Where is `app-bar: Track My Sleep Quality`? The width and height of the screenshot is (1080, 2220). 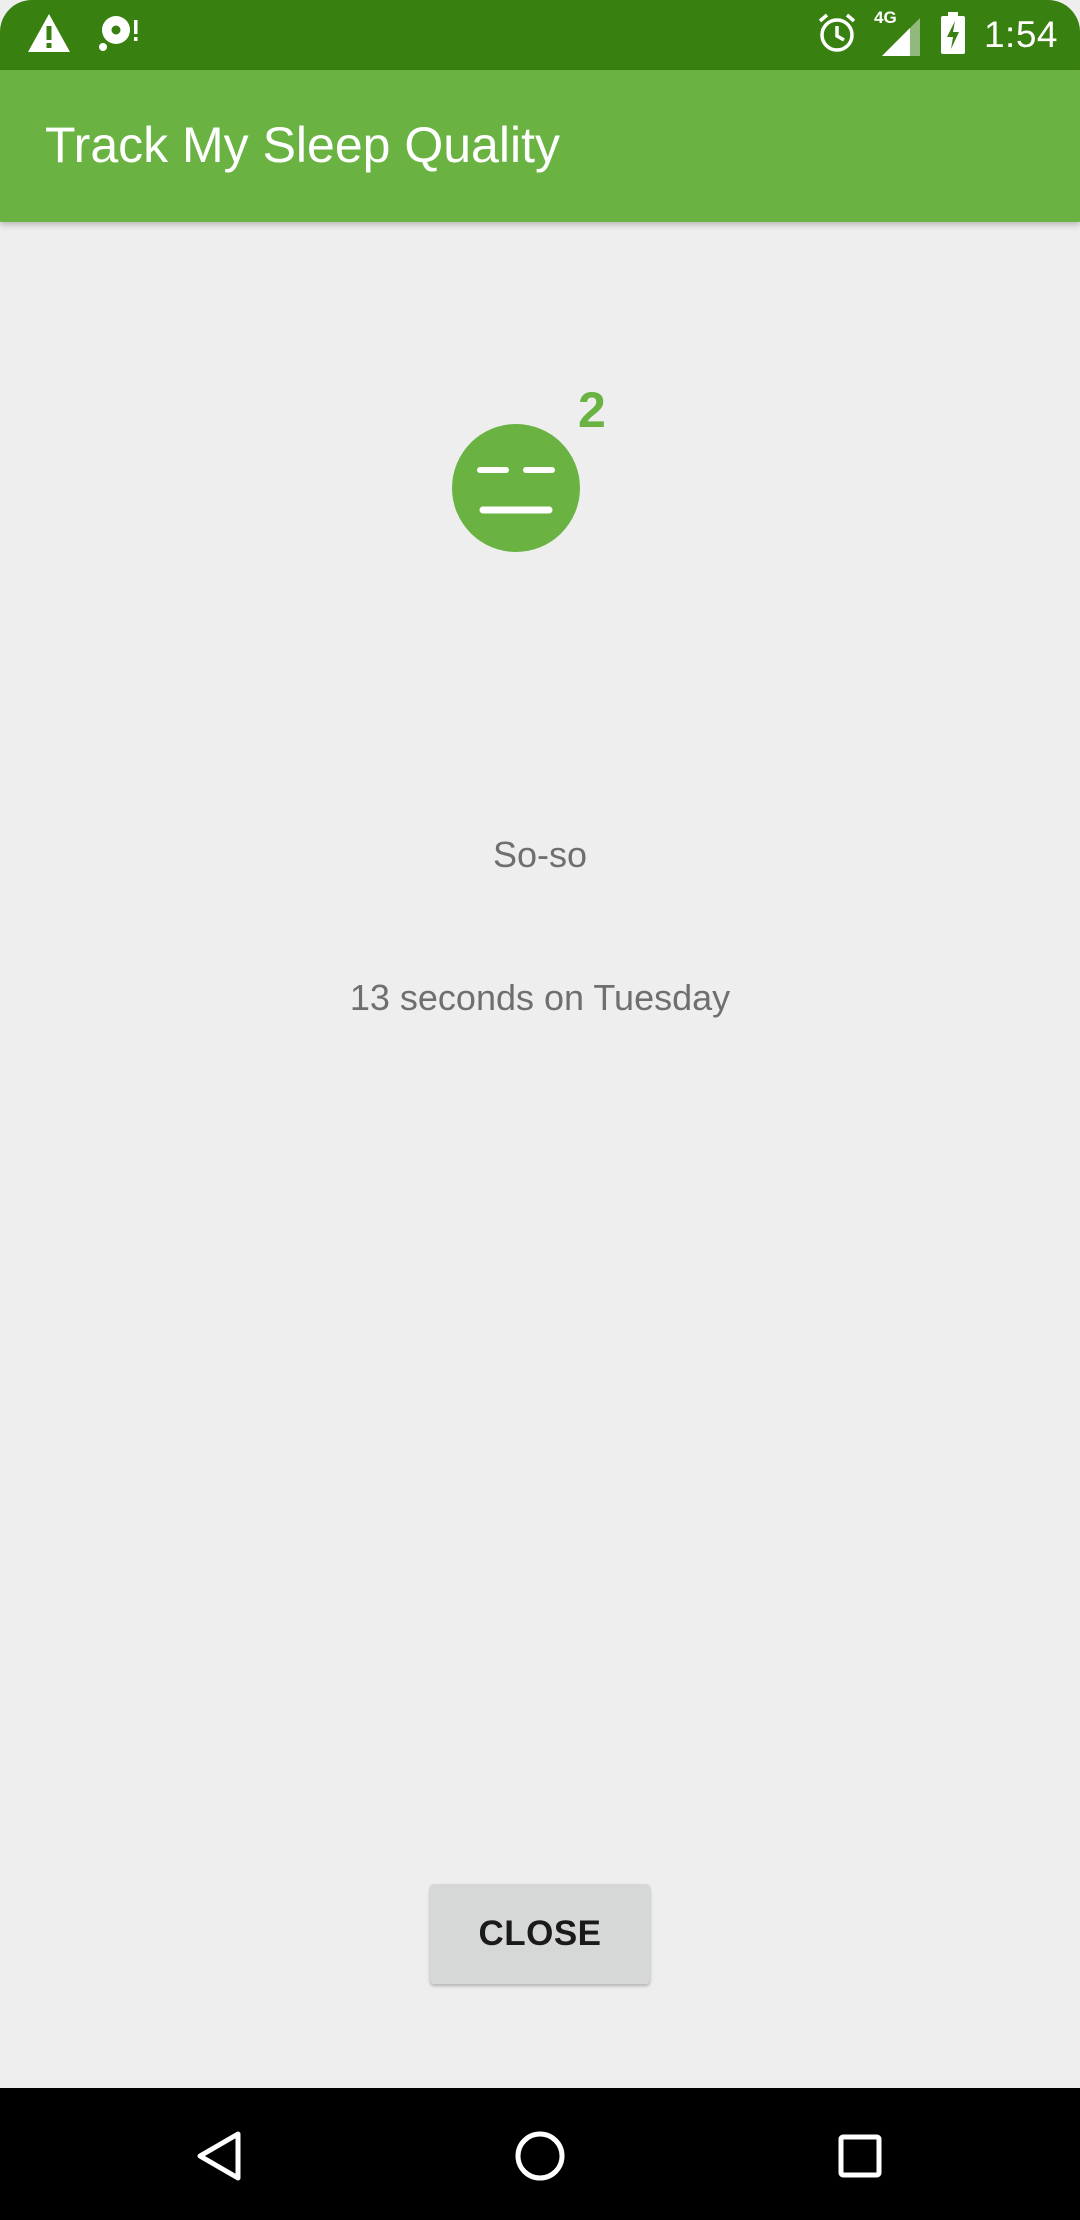
app-bar: Track My Sleep Quality is located at coordinates (540, 146).